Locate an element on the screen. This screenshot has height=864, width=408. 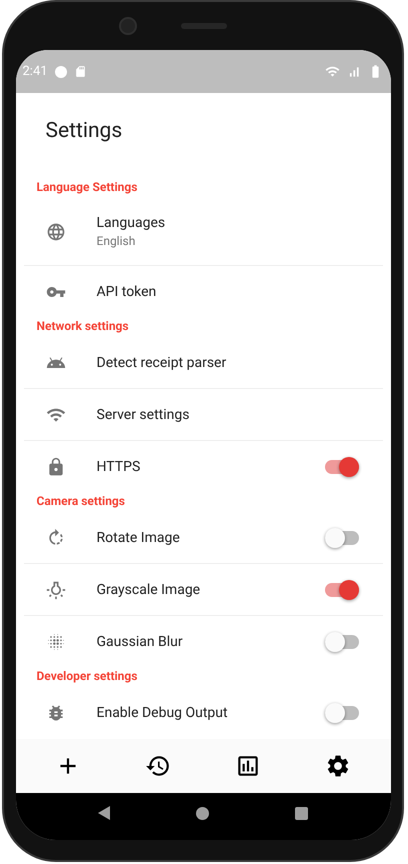
item-title: API token is located at coordinates (127, 292).